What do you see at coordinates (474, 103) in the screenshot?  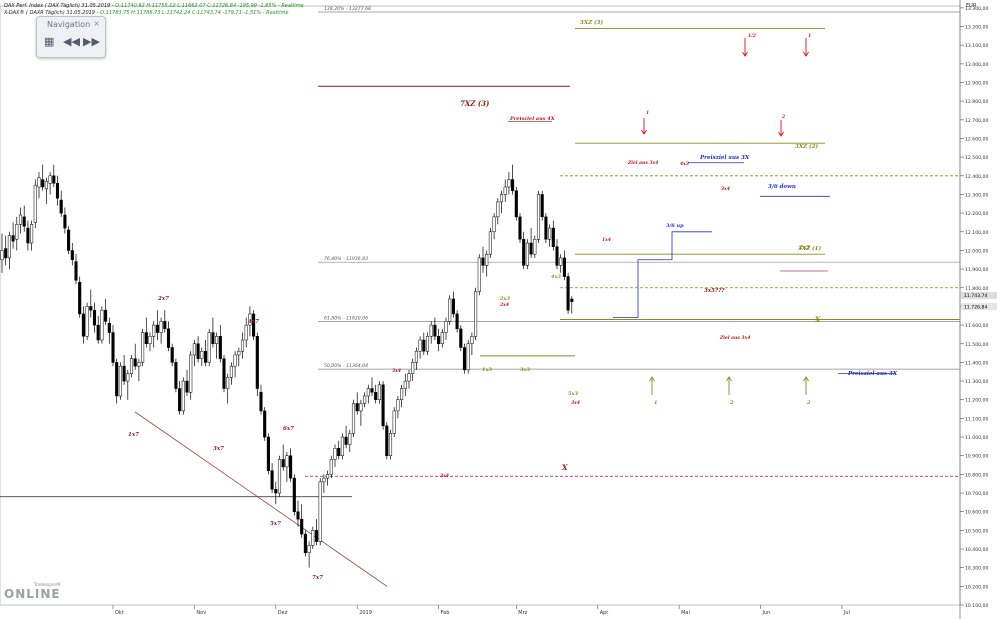 I see `annotation-xz7: 7XZ (3)` at bounding box center [474, 103].